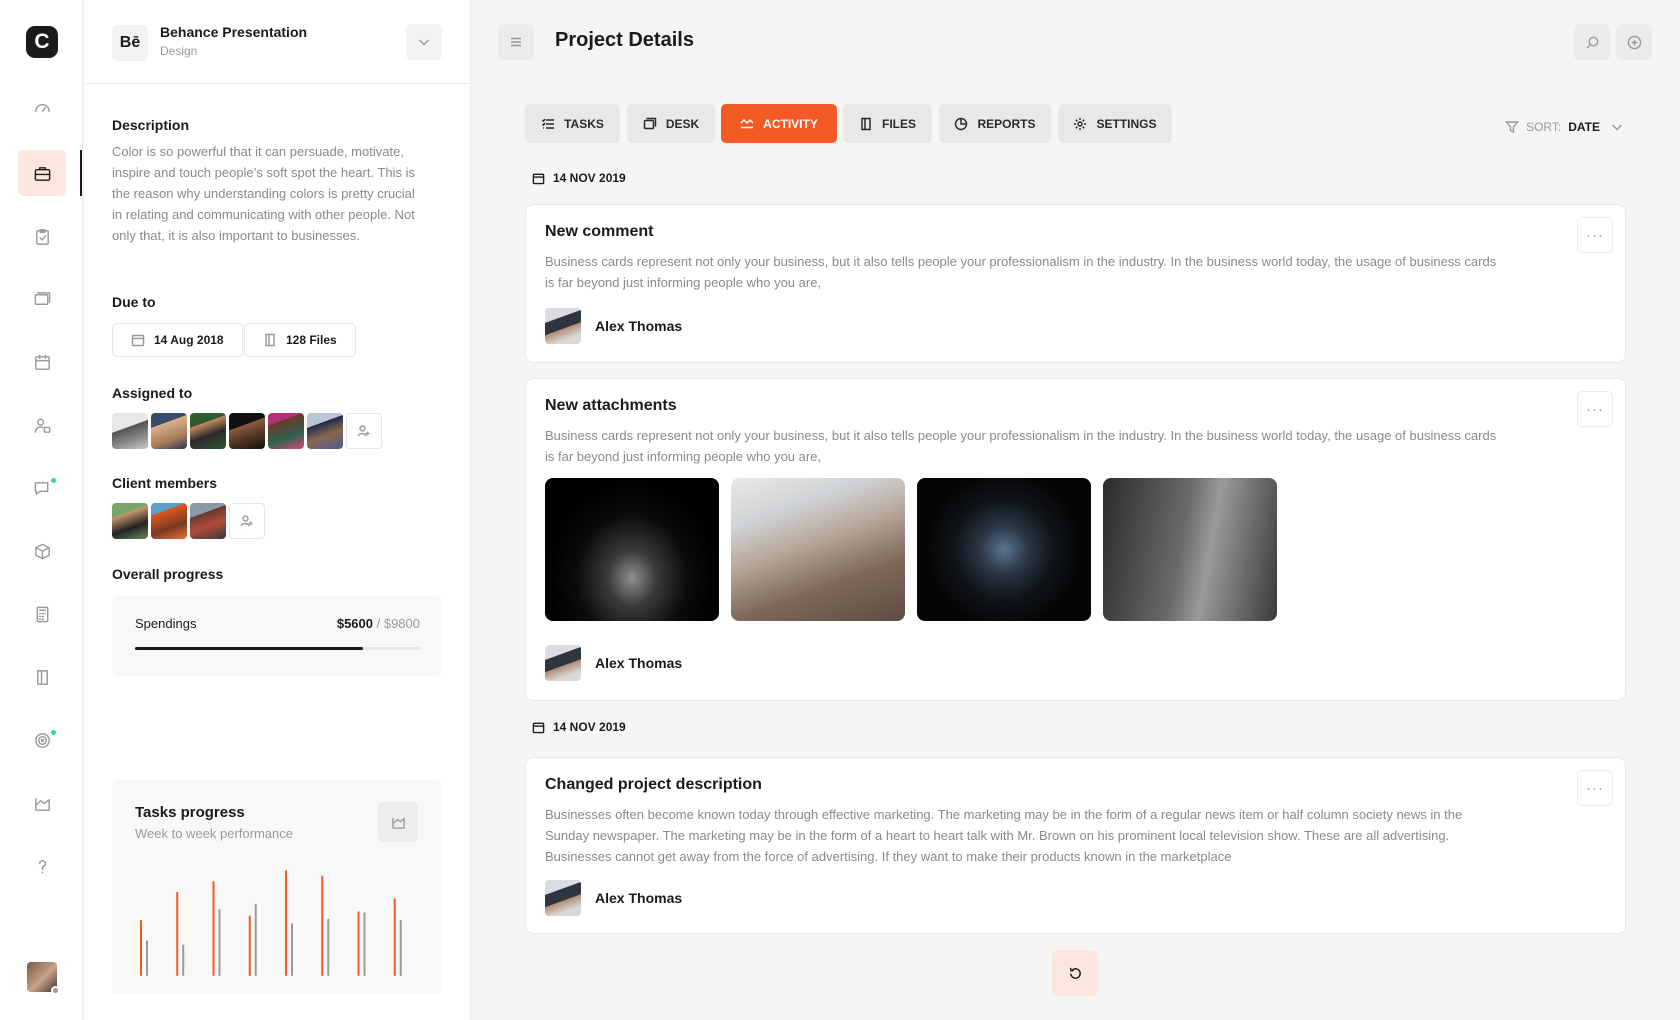 This screenshot has width=1680, height=1020. Describe the element at coordinates (653, 784) in the screenshot. I see `activity-title: Changed project description` at that location.